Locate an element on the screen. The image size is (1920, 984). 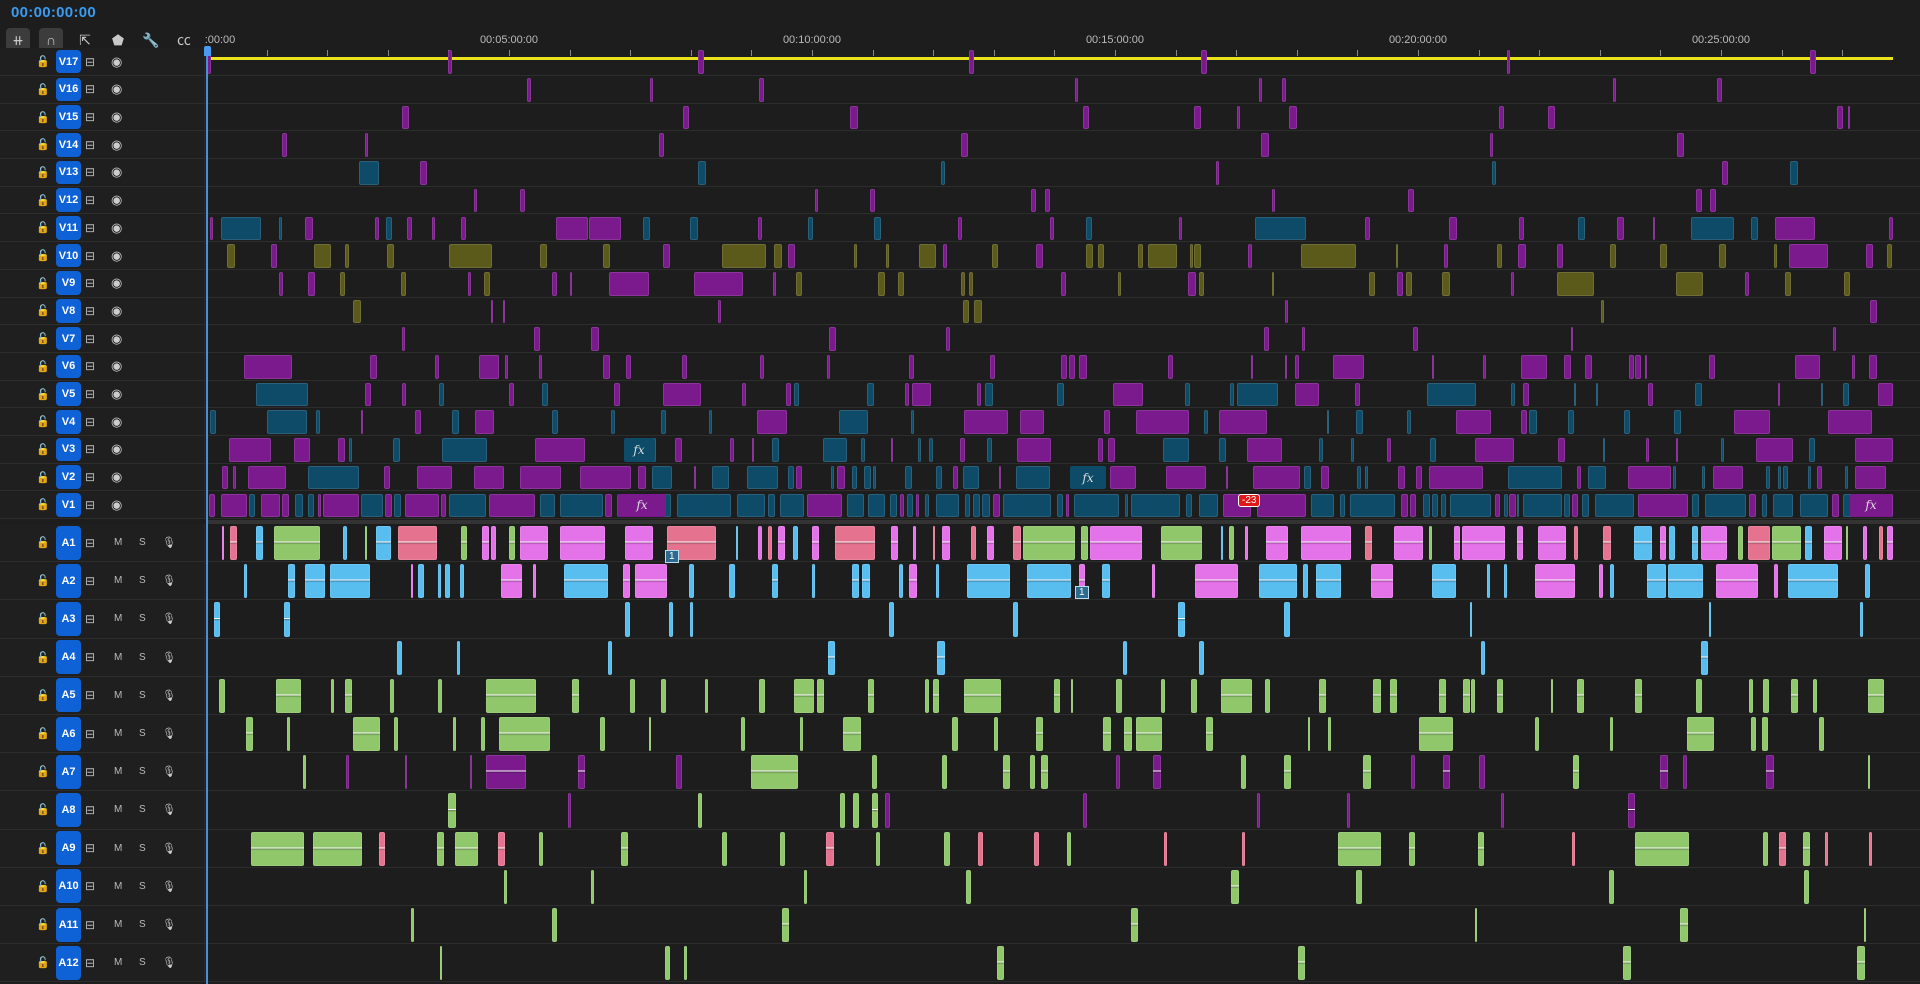
eye-icon: ◉ is located at coordinates (116, 394).